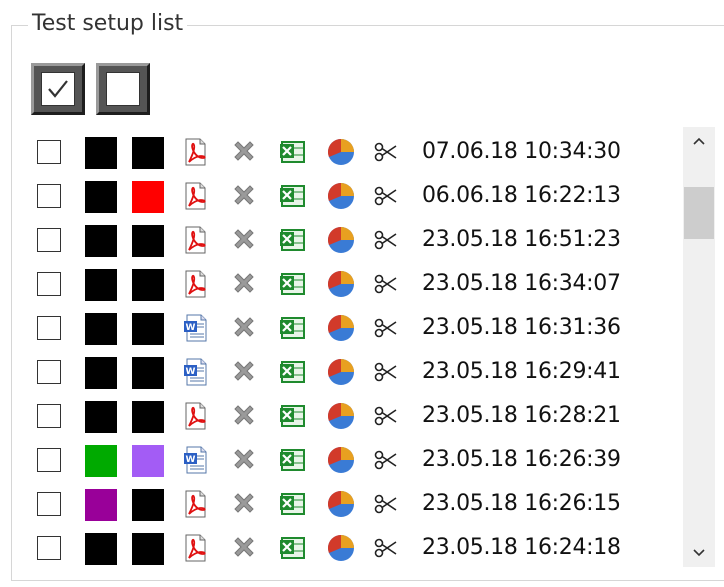 This screenshot has width=724, height=587. I want to click on list-item: 06.06.18 16:22:13, so click(340, 195).